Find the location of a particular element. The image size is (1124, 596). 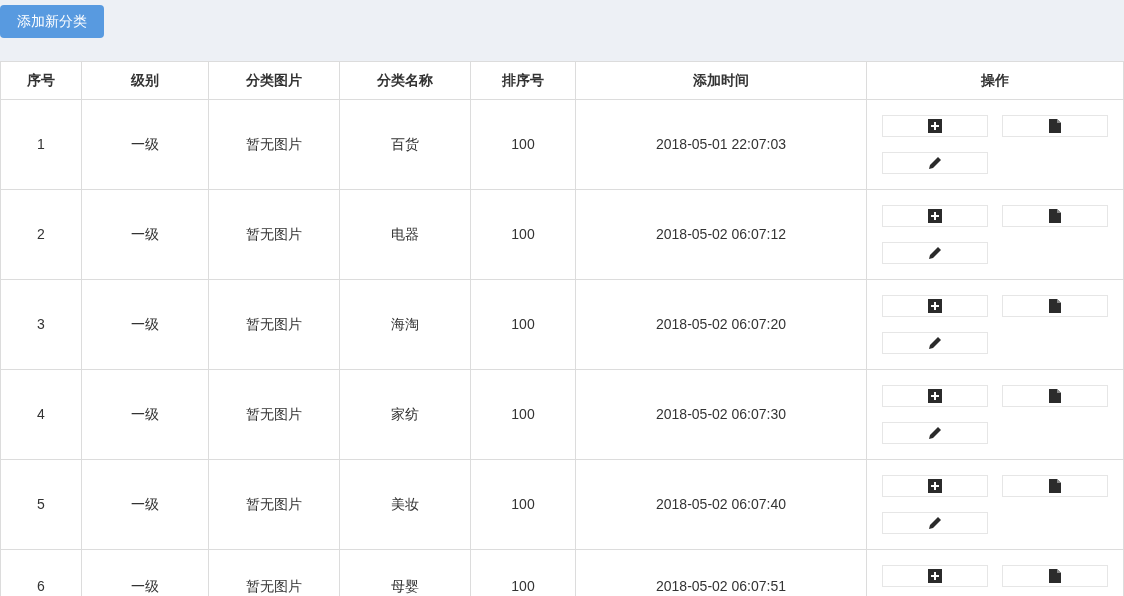

added-time: 2018-05-02 06:07:12 is located at coordinates (721, 234).